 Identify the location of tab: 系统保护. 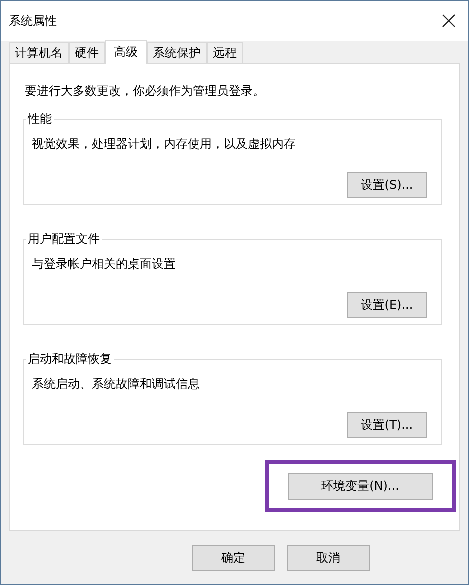
(177, 52).